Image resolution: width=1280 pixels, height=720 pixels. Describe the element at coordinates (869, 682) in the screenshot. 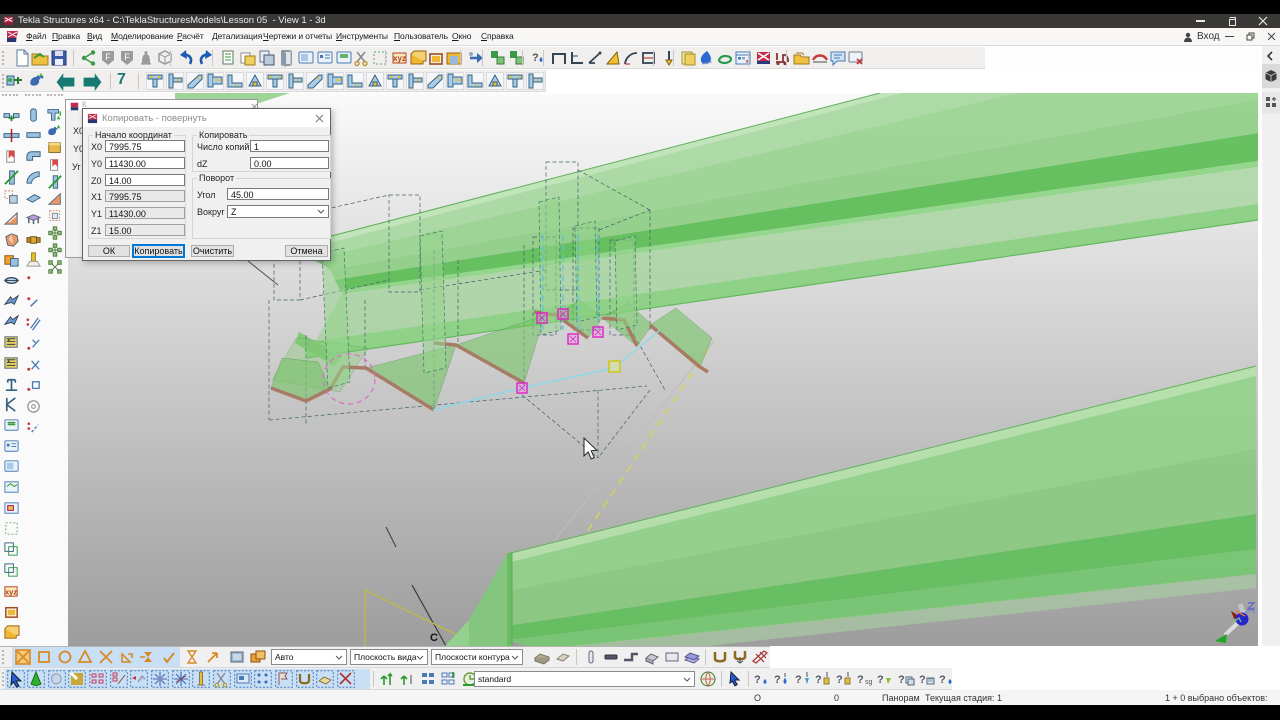

I see `svg-text: sg` at that location.